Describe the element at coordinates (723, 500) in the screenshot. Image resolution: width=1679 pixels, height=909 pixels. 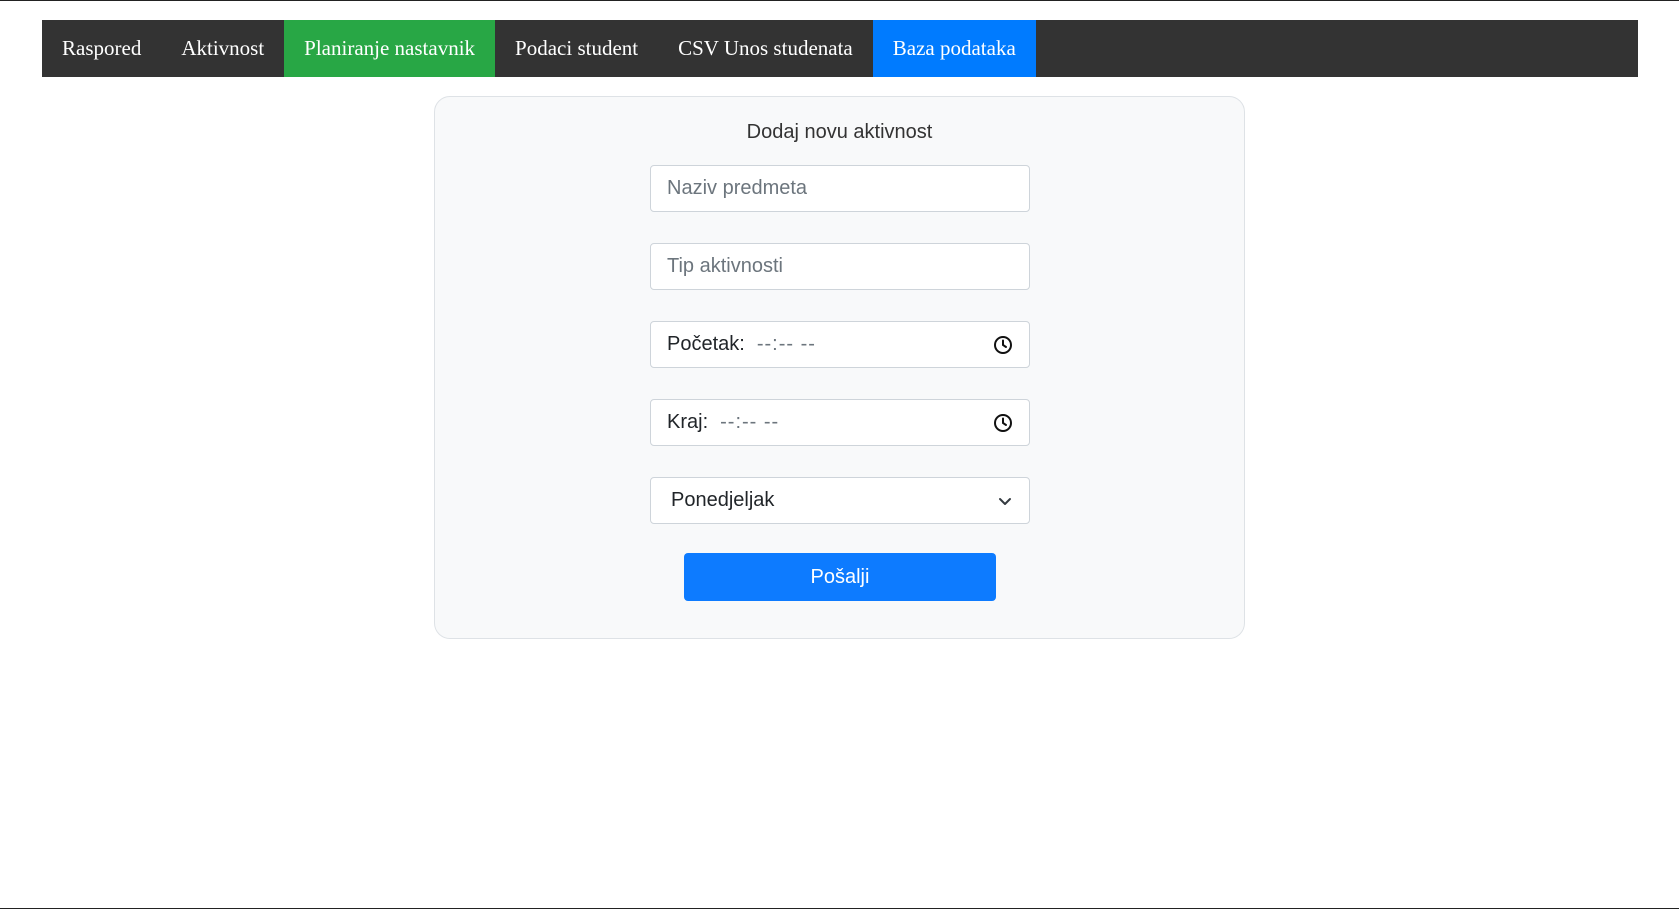
I see `day-select-value: Ponedjeljak` at that location.